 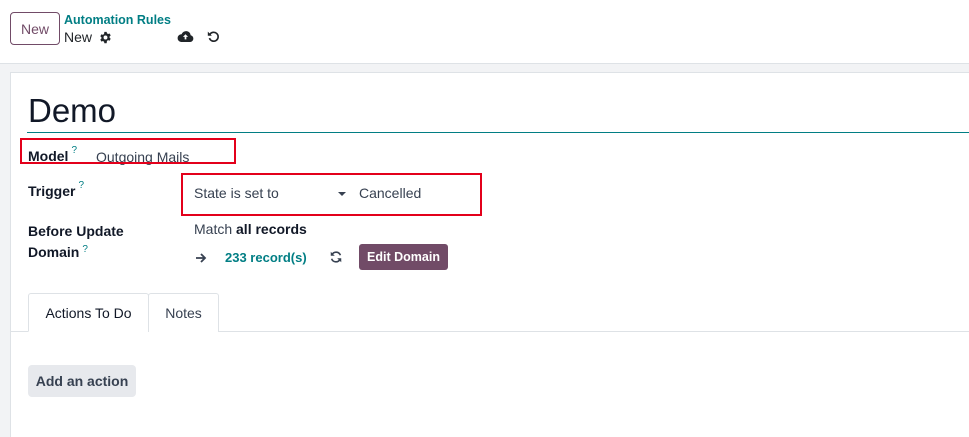 What do you see at coordinates (82, 381) in the screenshot?
I see `add-action-button: Add an action` at bounding box center [82, 381].